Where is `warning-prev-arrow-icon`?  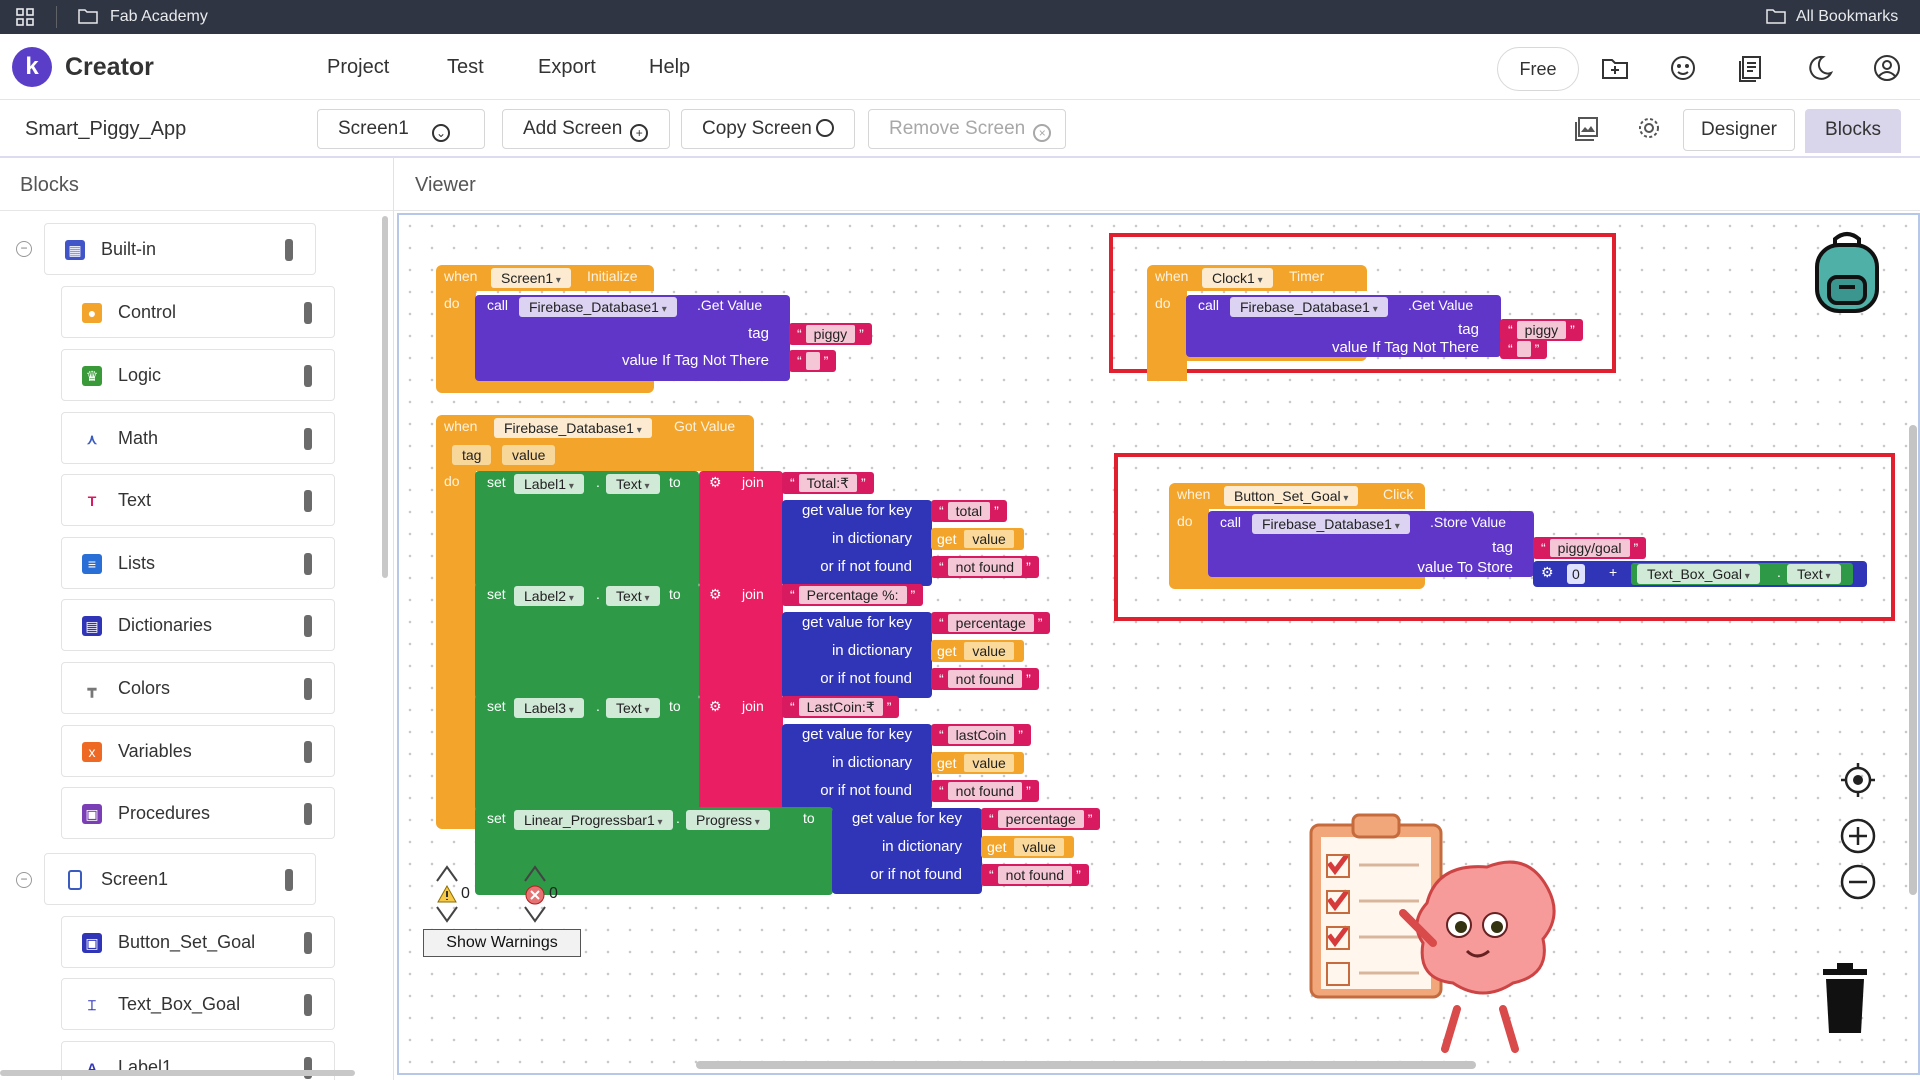
warning-prev-arrow-icon is located at coordinates (447, 873).